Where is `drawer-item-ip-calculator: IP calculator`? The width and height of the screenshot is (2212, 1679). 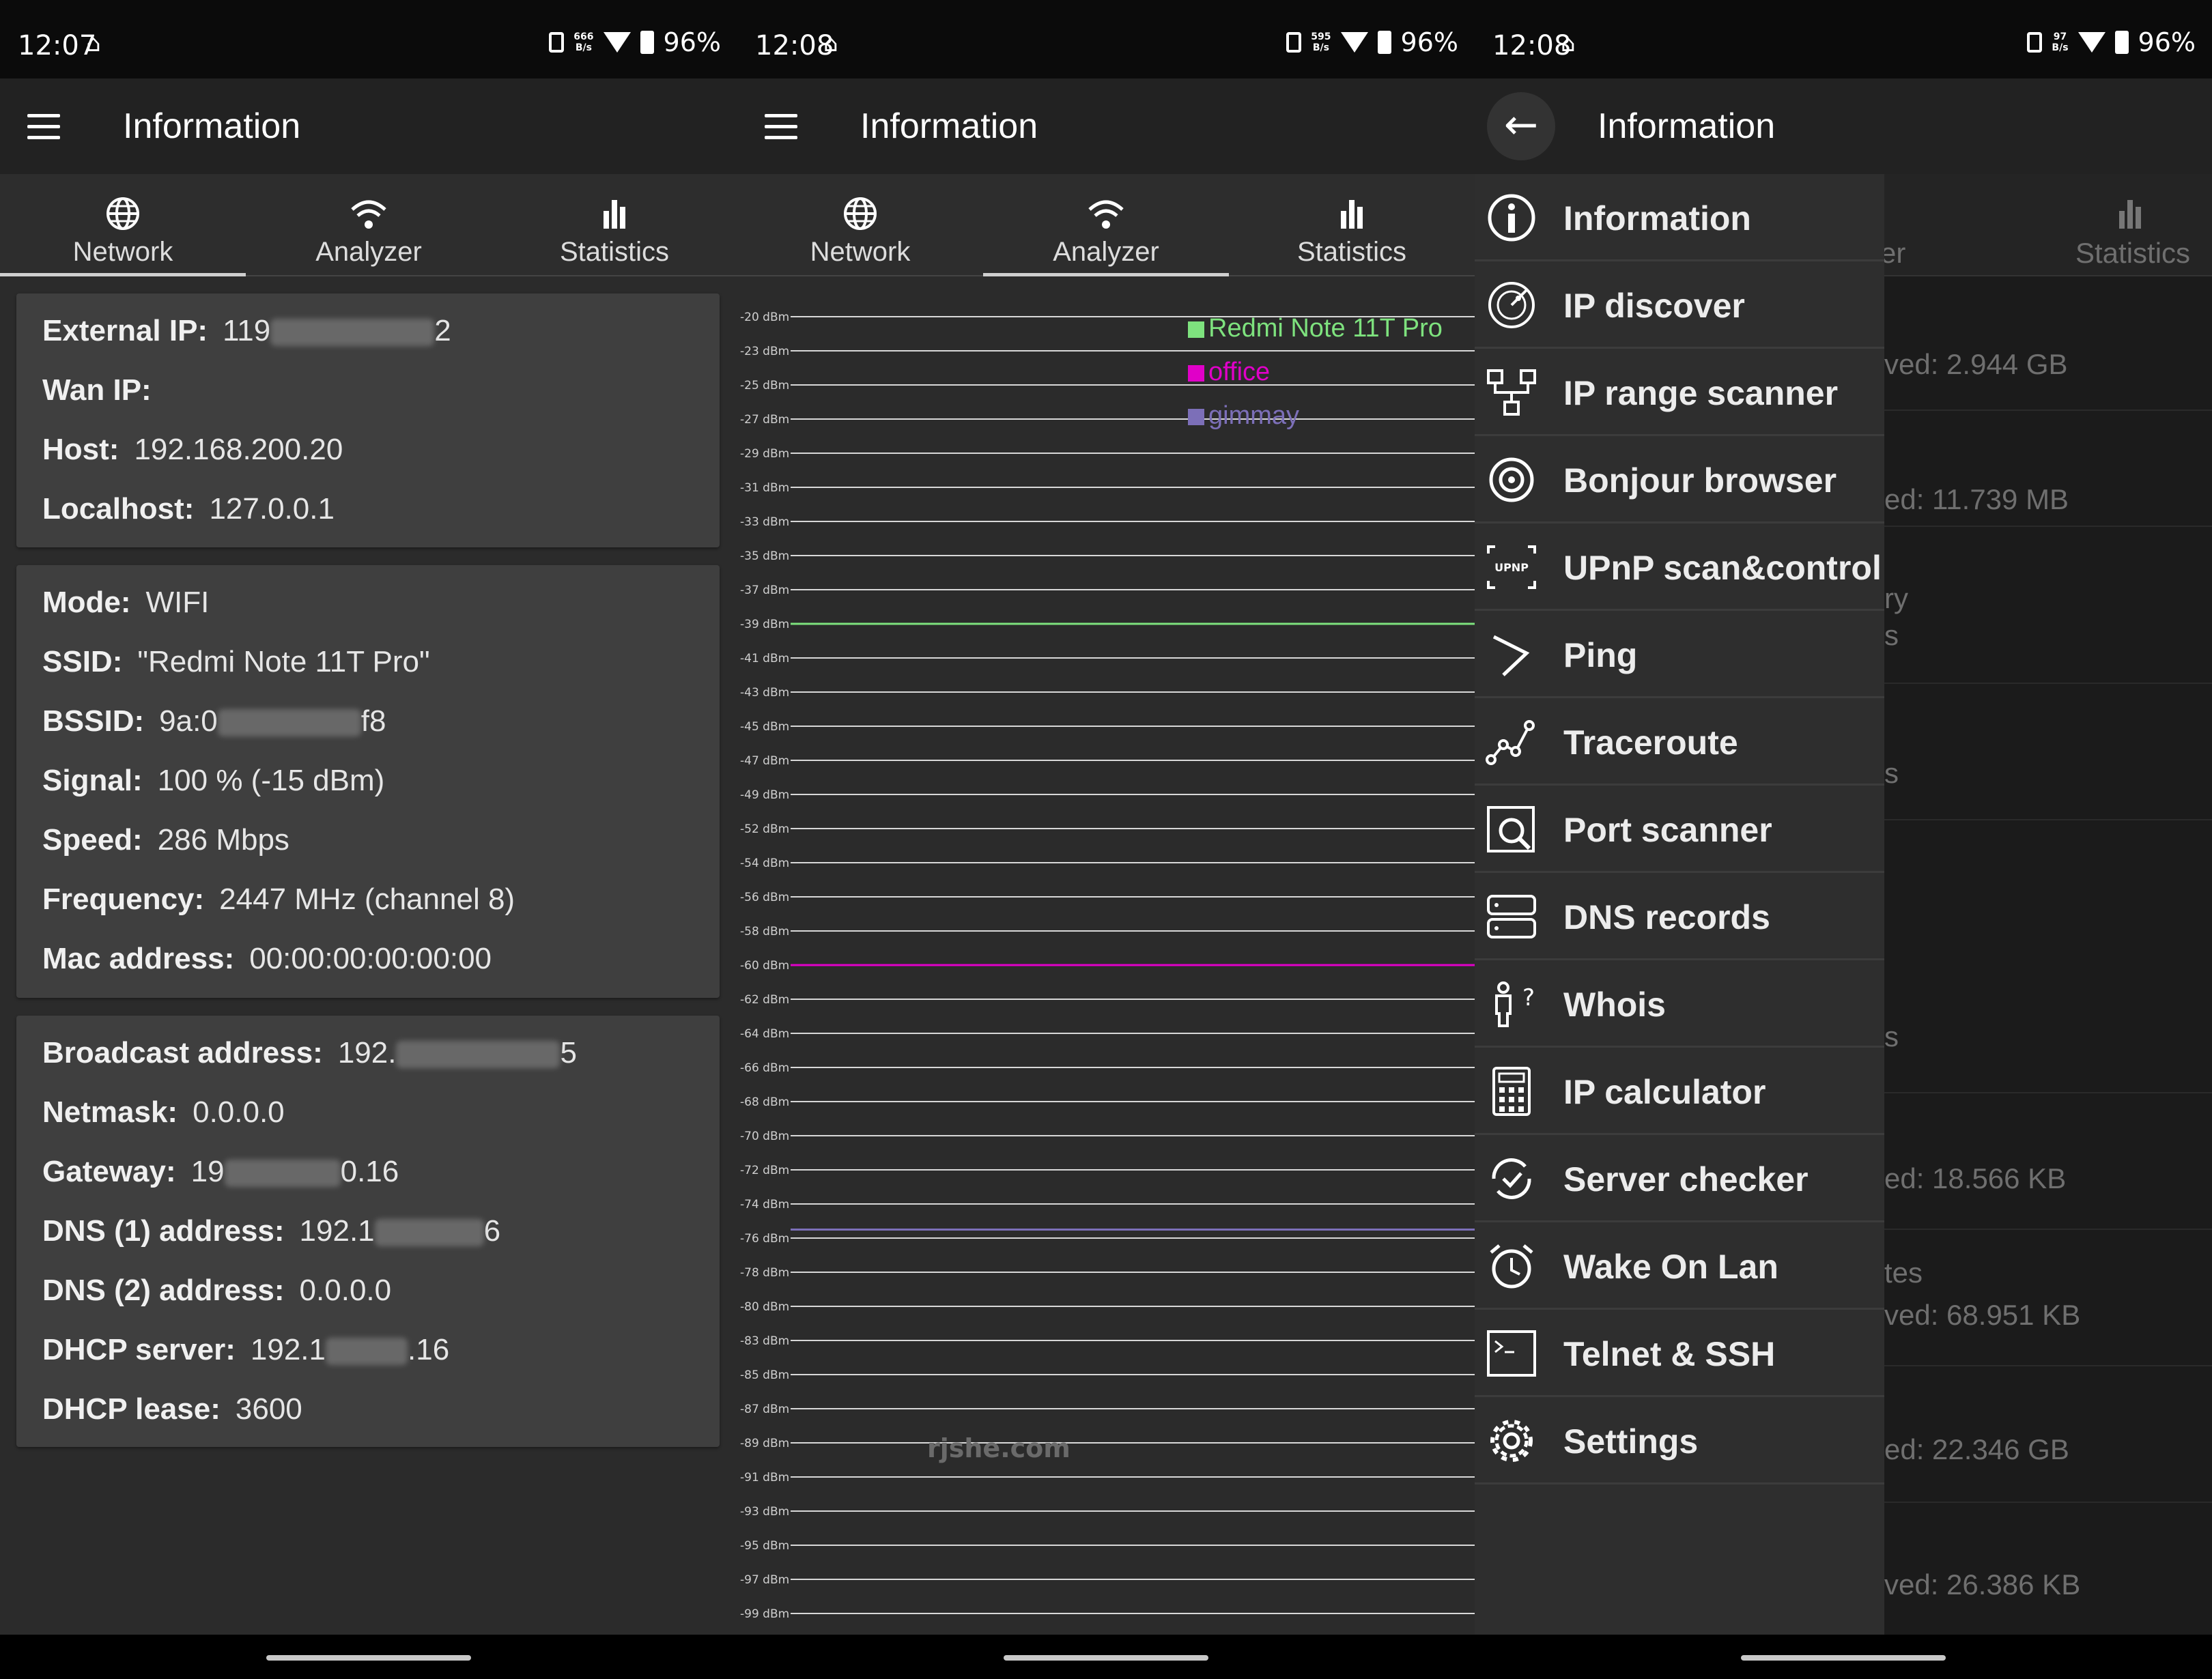 drawer-item-ip-calculator: IP calculator is located at coordinates (1679, 1091).